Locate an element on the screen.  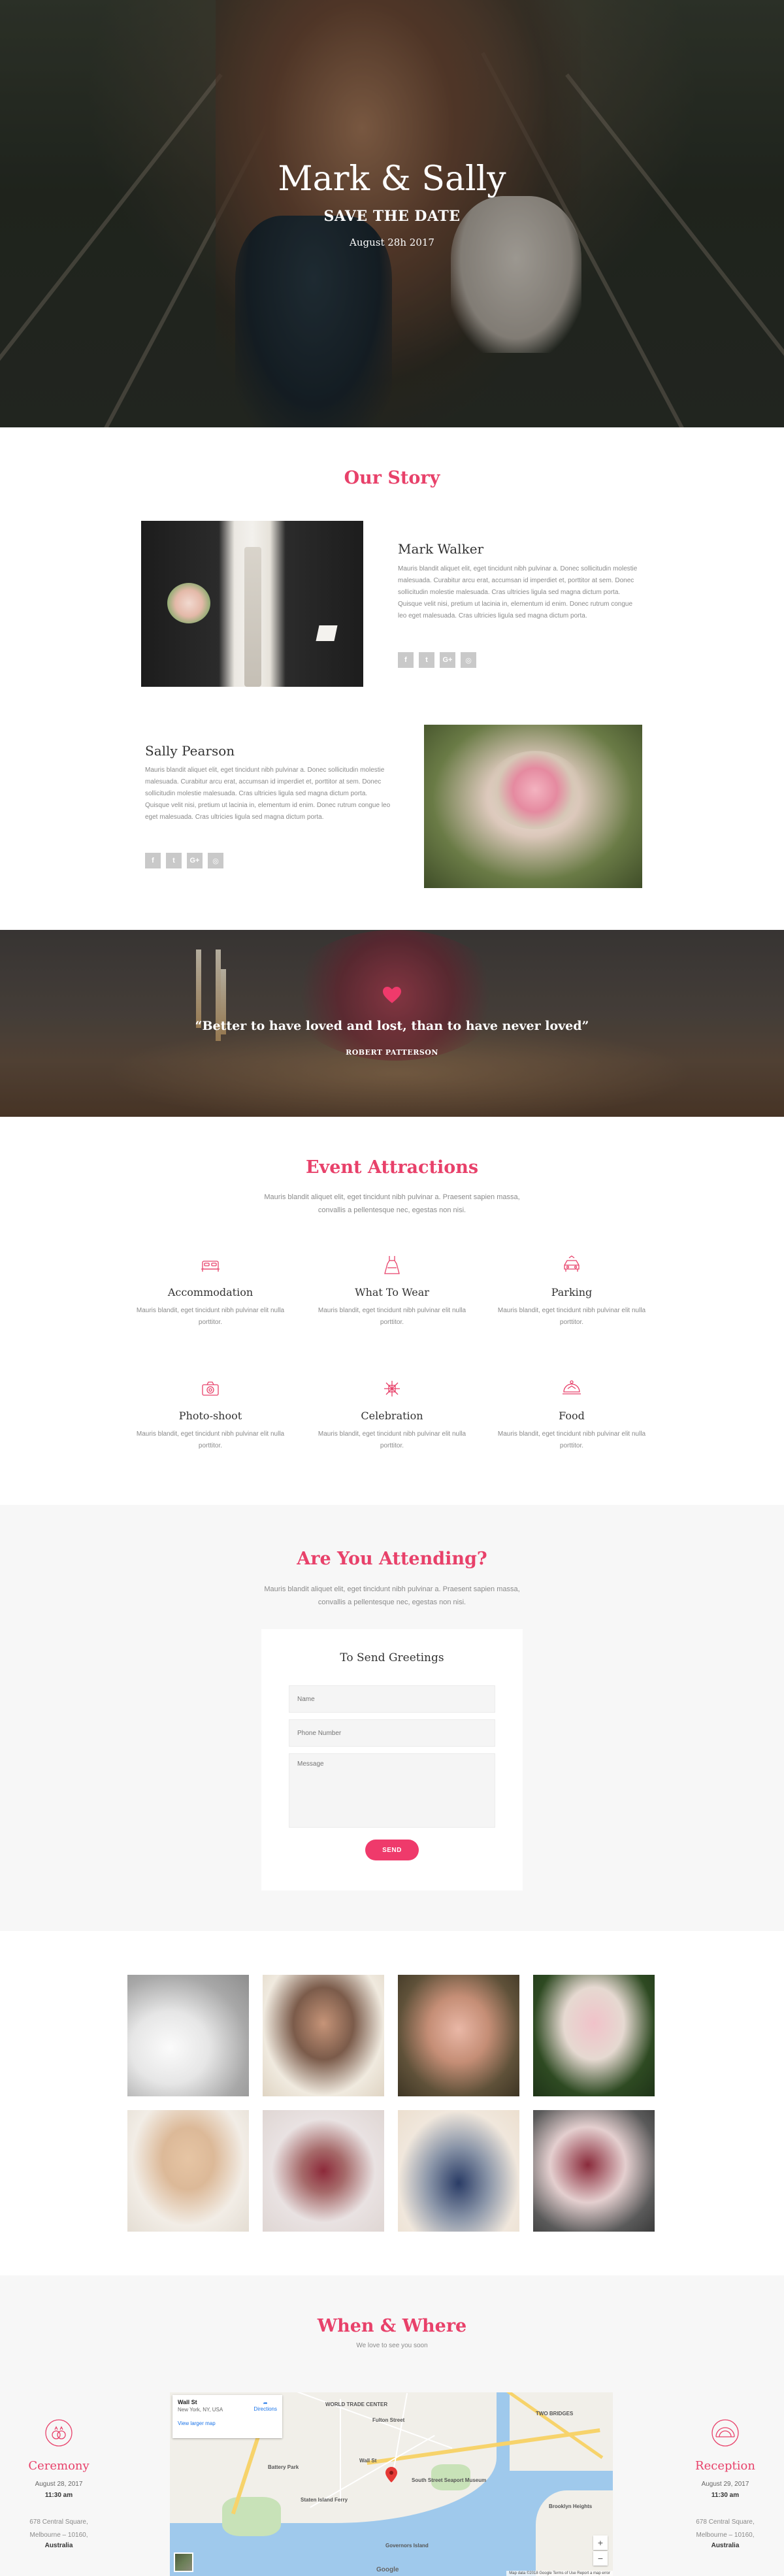
view-larger-map-link: View larger map is located at coordinates (227, 2423).